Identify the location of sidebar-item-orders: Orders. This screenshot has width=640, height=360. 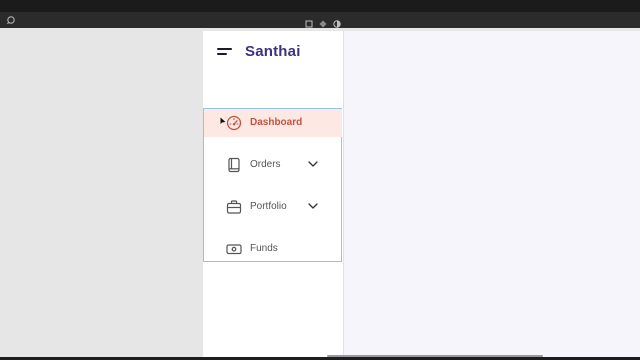
(273, 165).